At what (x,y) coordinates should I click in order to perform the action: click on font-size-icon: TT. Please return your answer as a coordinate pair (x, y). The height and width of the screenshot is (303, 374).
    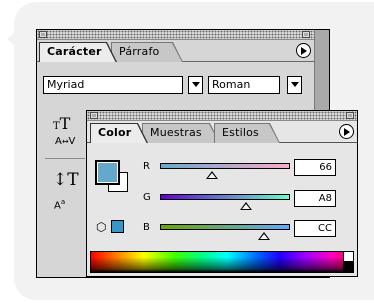
    Looking at the image, I should click on (61, 123).